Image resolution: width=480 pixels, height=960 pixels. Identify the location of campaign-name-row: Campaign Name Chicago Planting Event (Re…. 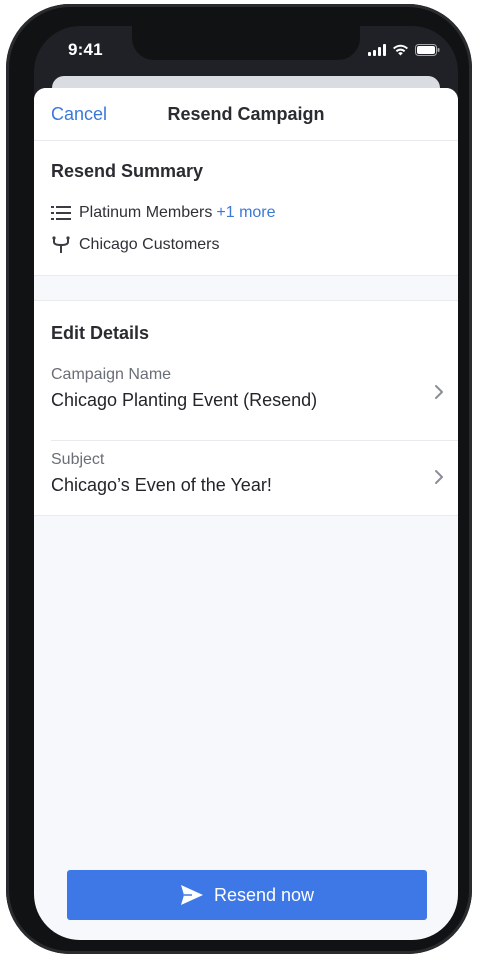
(246, 398).